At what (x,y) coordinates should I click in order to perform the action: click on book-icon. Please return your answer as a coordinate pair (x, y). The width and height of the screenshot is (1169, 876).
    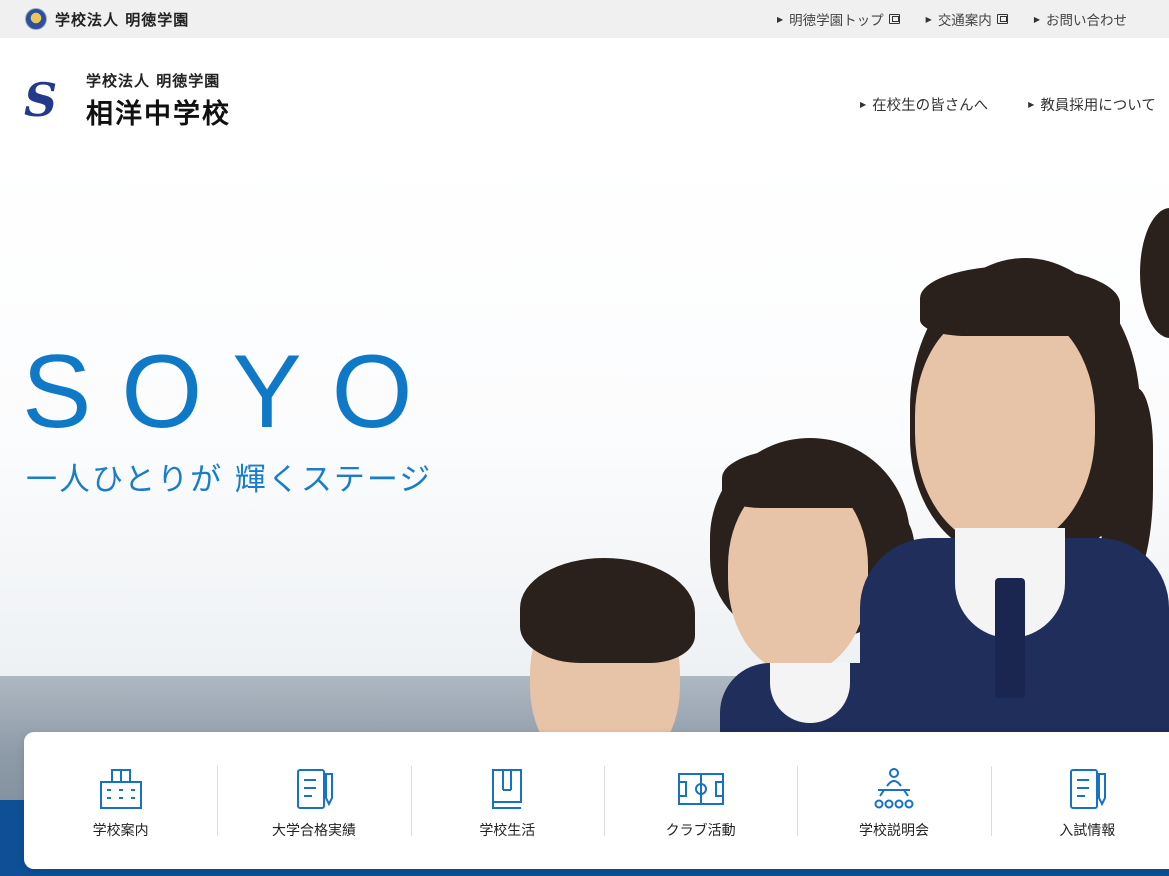
    Looking at the image, I should click on (507, 789).